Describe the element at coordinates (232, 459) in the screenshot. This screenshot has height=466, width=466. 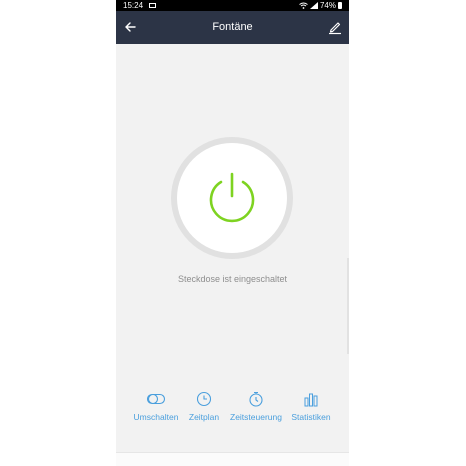
I see `bottom-bar` at that location.